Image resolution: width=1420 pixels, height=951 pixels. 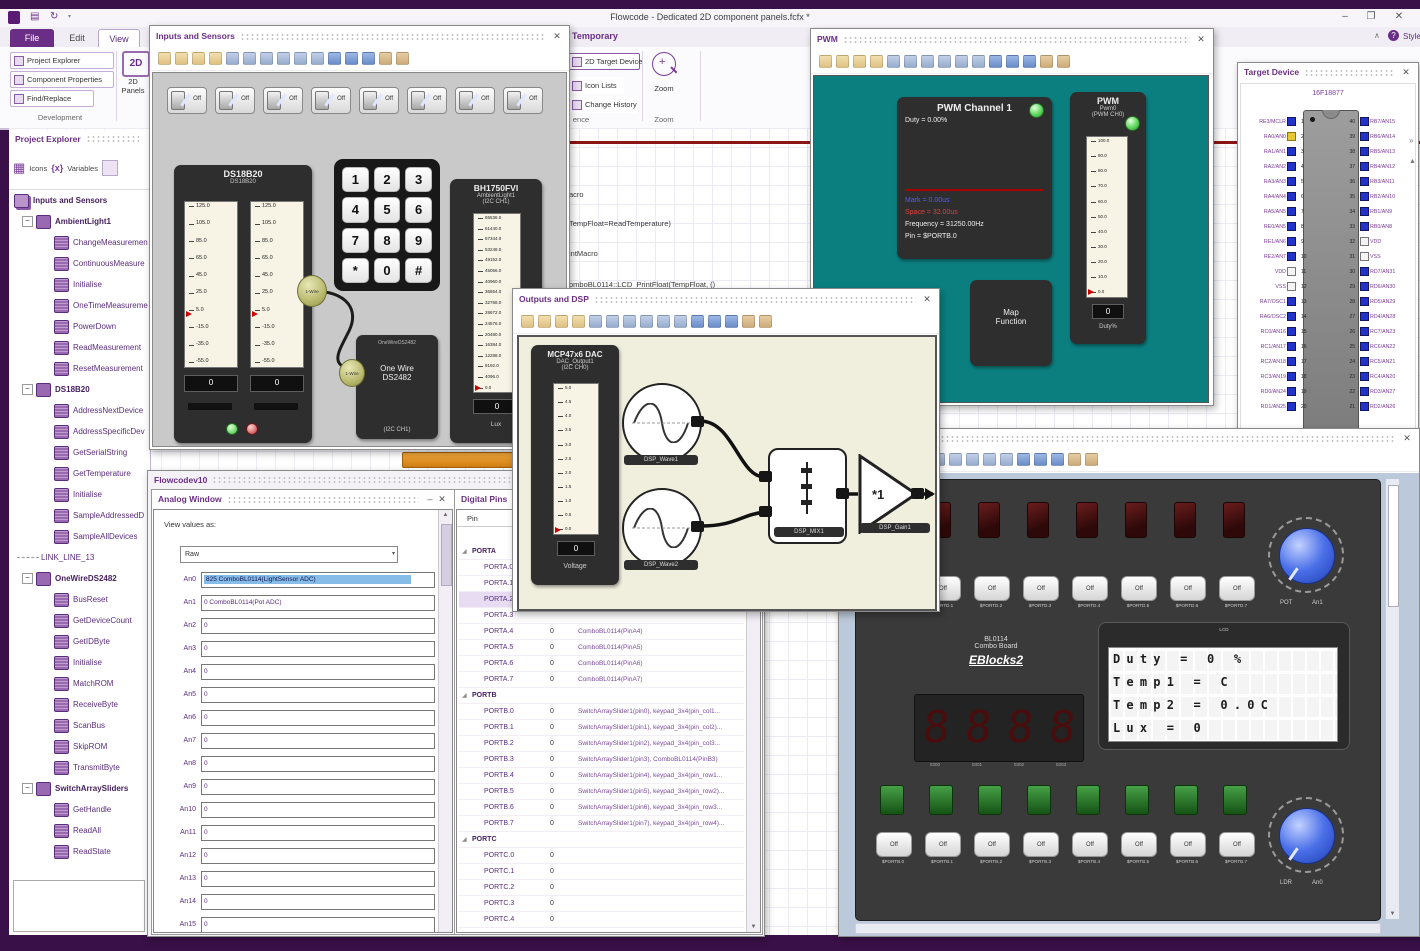 What do you see at coordinates (1011, 323) in the screenshot?
I see `map-function-block: Map Function` at bounding box center [1011, 323].